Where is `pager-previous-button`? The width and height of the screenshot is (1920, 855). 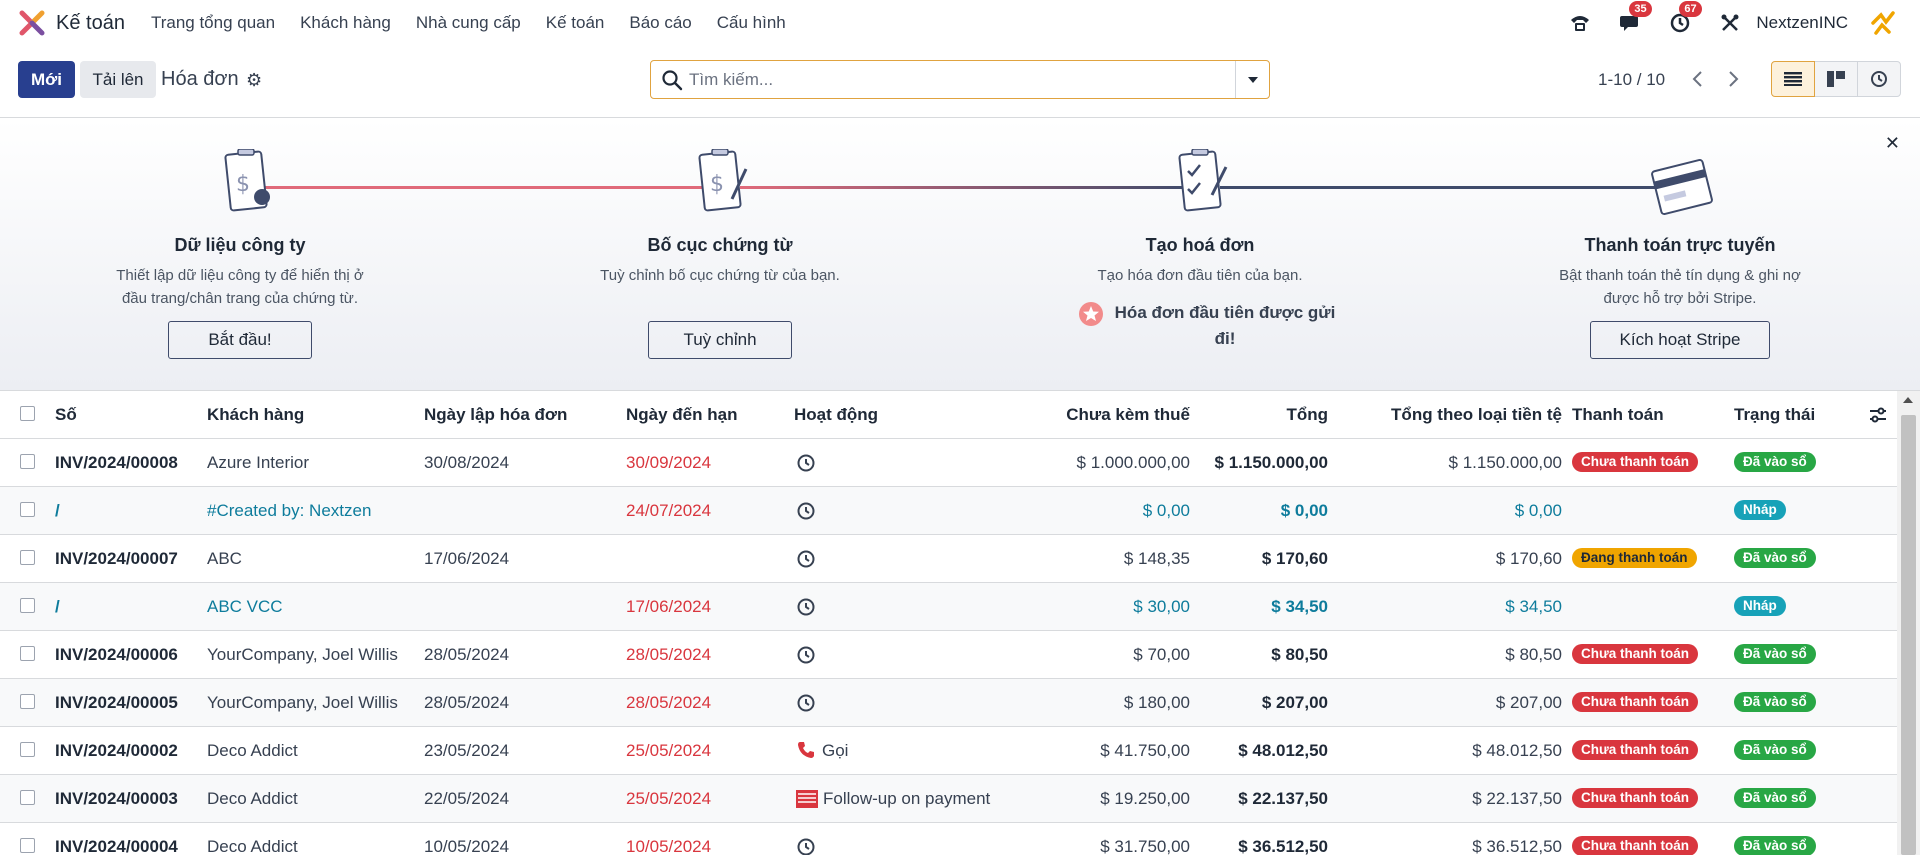
pager-previous-button is located at coordinates (1697, 79).